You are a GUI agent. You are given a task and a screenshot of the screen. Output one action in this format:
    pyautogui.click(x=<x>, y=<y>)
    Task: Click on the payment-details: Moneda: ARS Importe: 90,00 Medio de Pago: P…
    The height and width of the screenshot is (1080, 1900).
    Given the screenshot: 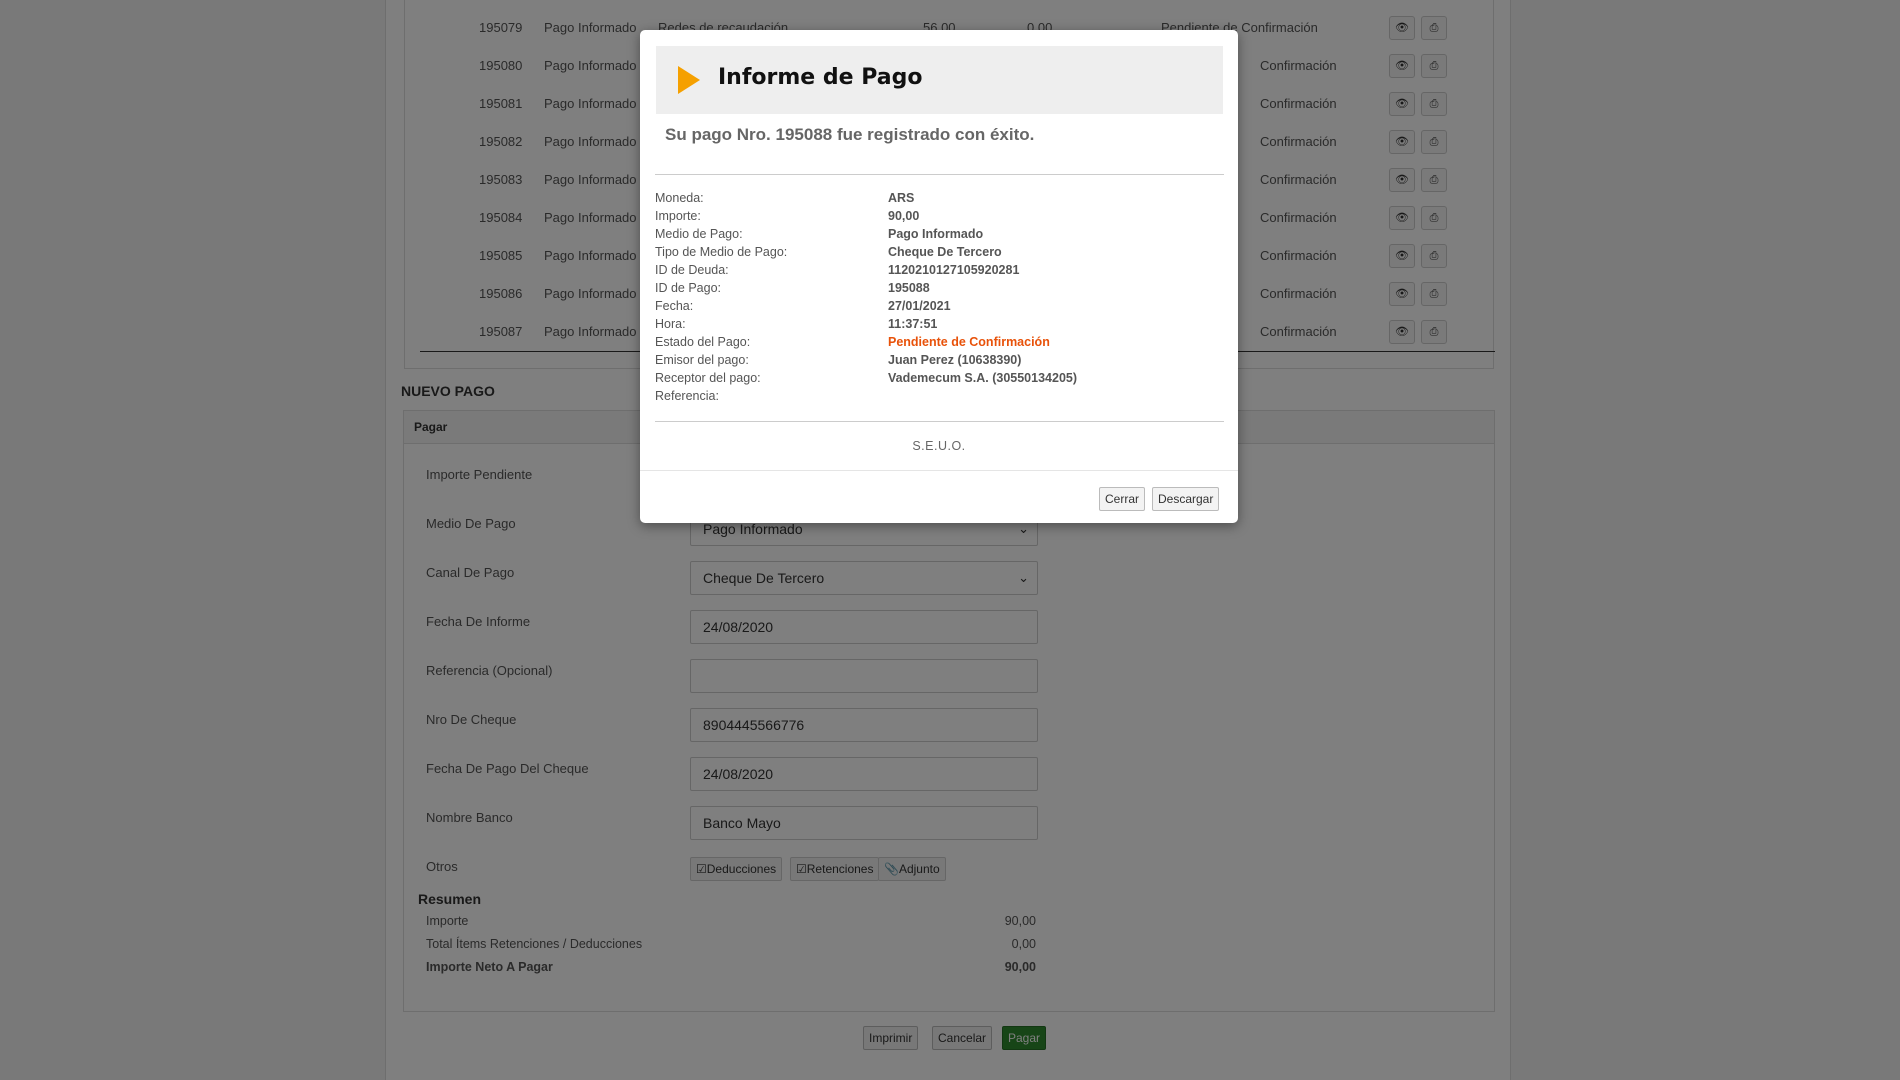 What is the action you would take?
    pyautogui.click(x=939, y=299)
    